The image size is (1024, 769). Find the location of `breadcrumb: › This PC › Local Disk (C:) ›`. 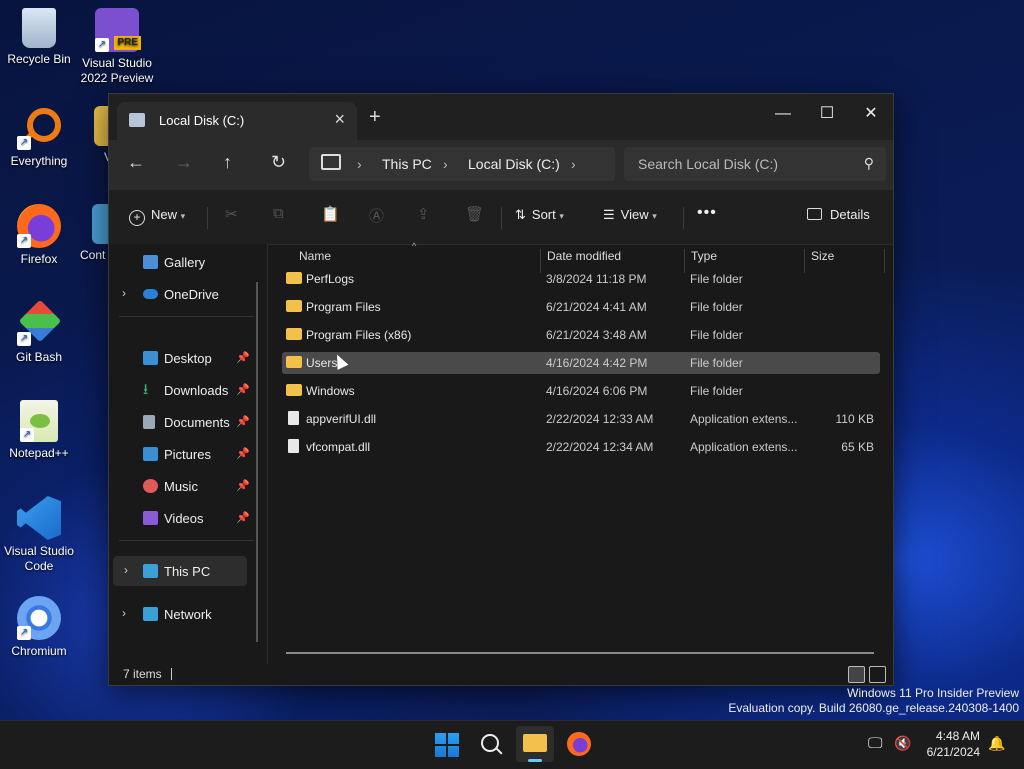

breadcrumb: › This PC › Local Disk (C:) › is located at coordinates (462, 164).